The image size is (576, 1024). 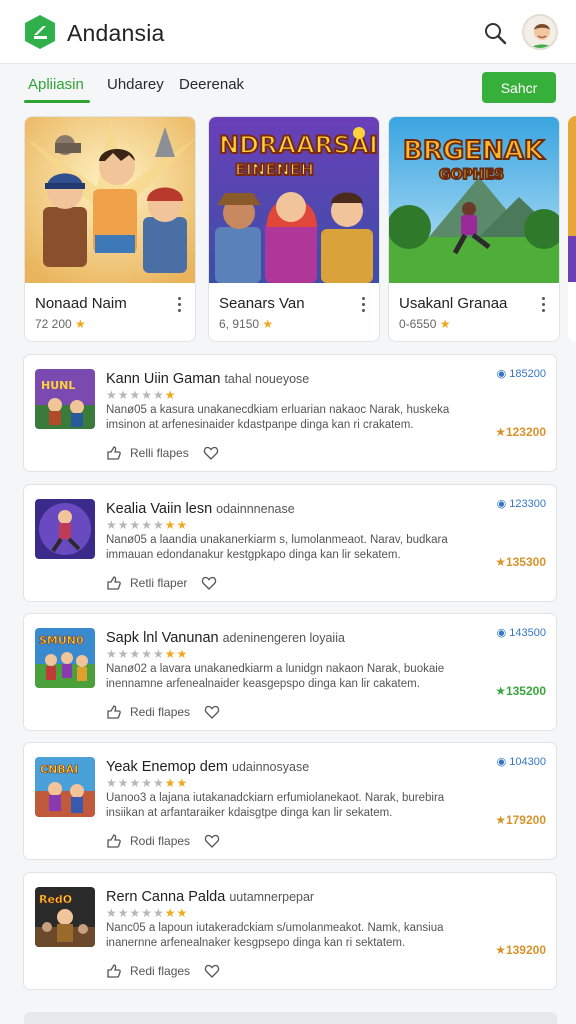 What do you see at coordinates (65, 658) in the screenshot?
I see `app-icon: SMUN0` at bounding box center [65, 658].